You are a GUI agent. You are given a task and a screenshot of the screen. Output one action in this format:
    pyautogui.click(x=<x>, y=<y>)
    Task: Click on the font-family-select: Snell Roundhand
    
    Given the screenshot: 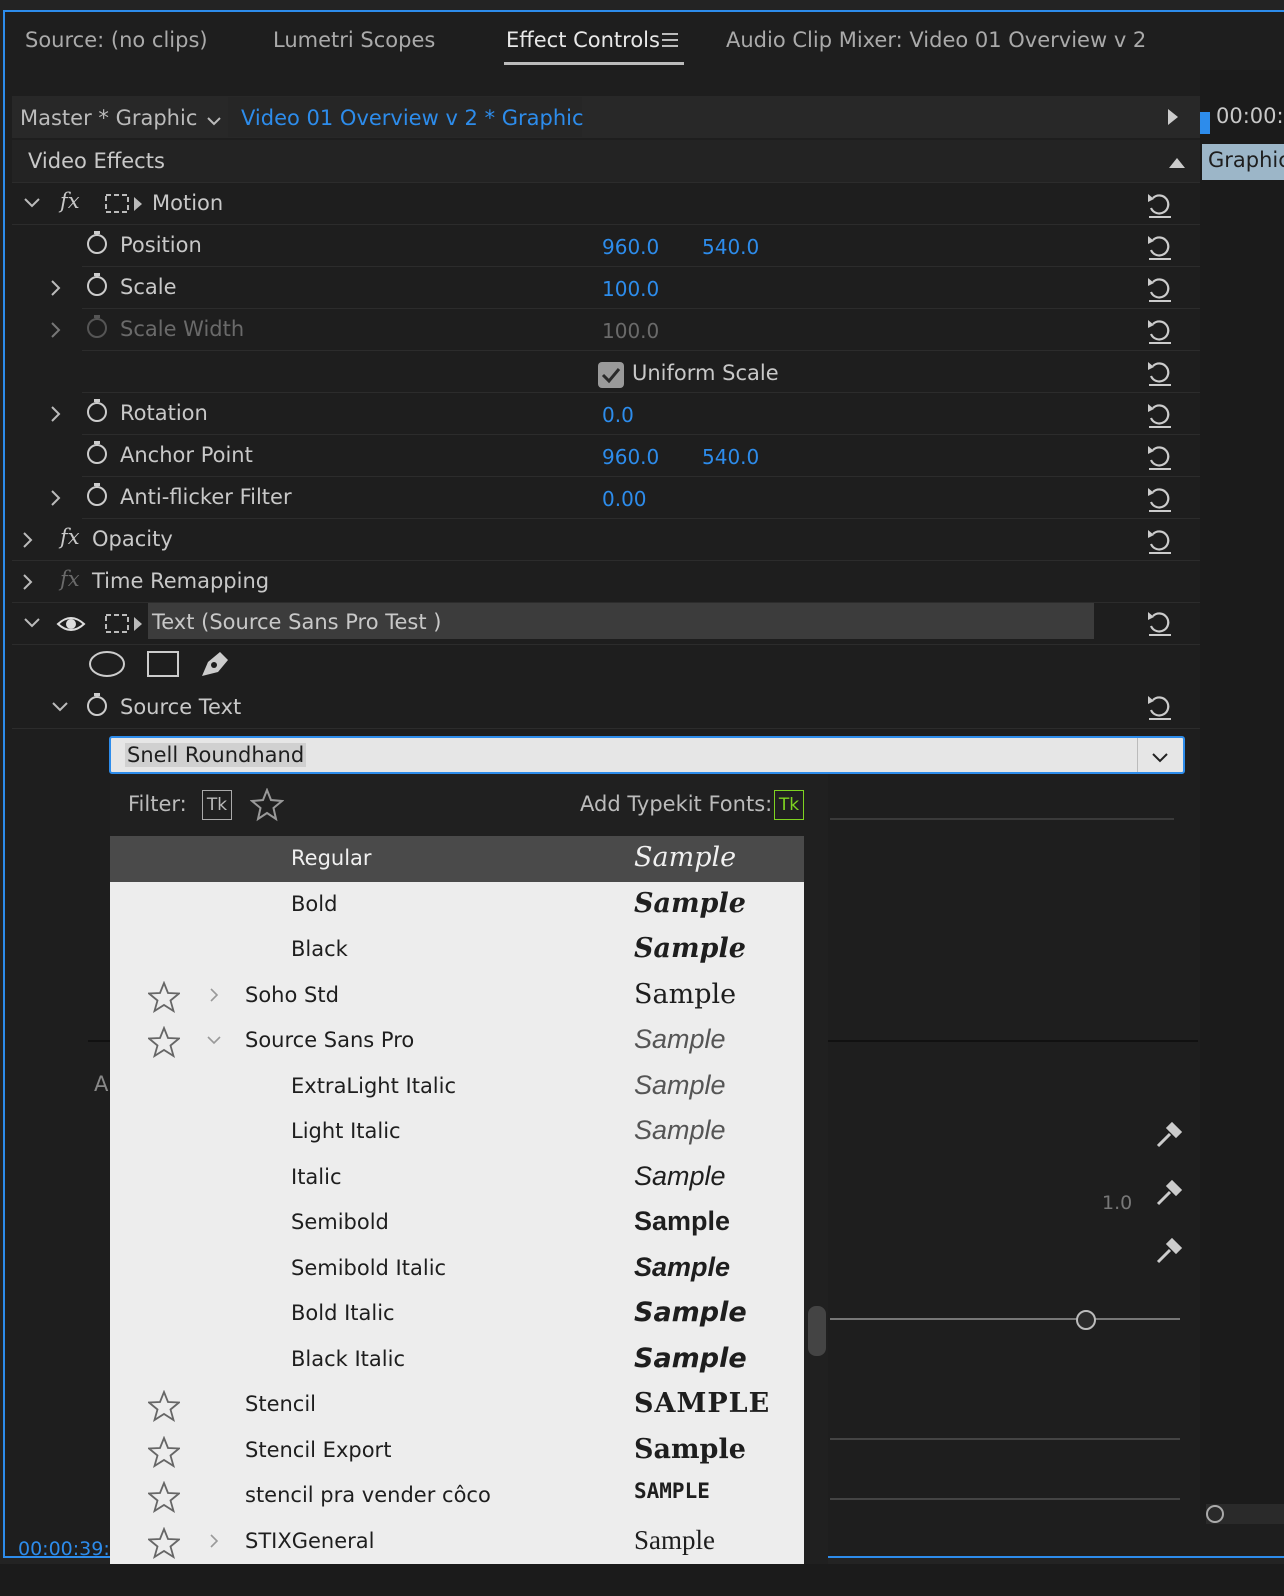 What is the action you would take?
    pyautogui.click(x=647, y=755)
    